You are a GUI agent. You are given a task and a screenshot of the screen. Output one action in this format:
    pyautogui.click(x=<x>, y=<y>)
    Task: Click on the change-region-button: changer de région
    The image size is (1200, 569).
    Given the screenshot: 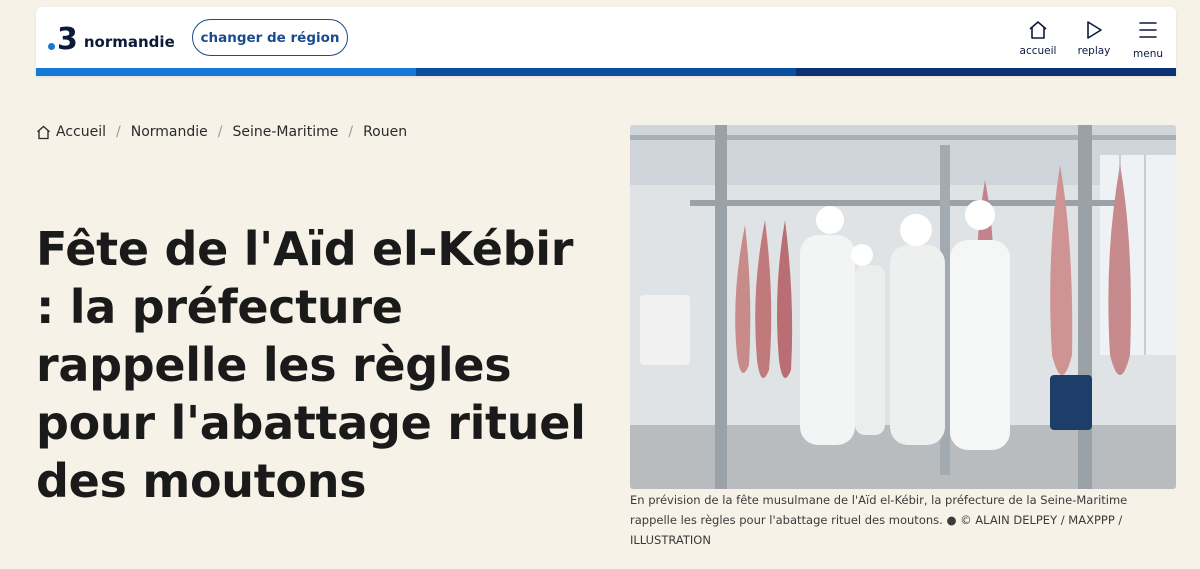 What is the action you would take?
    pyautogui.click(x=270, y=37)
    